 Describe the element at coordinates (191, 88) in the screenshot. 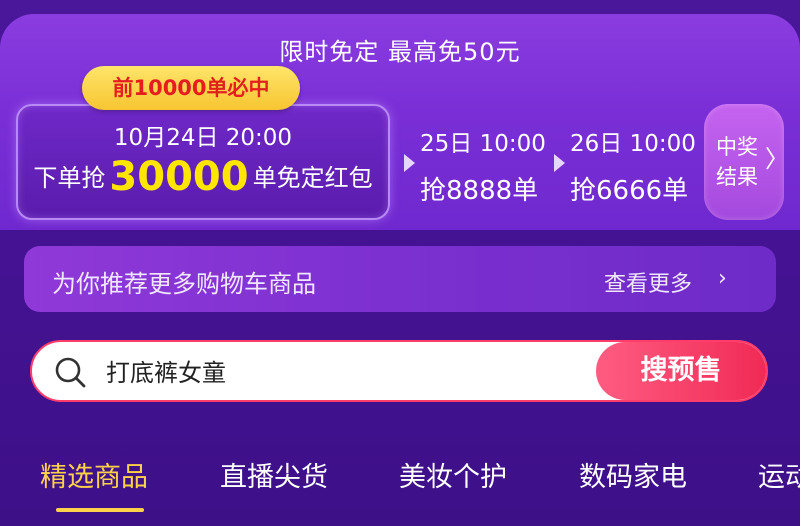

I see `first-orders-badge: 前10000单必中` at that location.